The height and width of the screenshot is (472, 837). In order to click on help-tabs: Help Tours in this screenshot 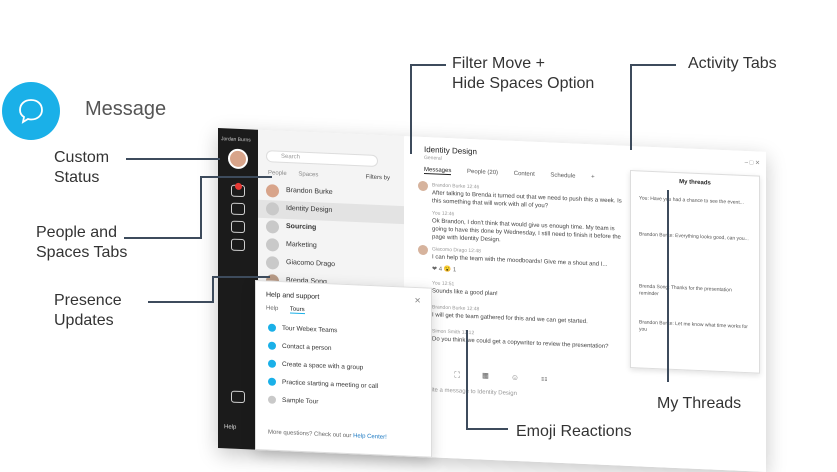, I will do `click(290, 310)`.